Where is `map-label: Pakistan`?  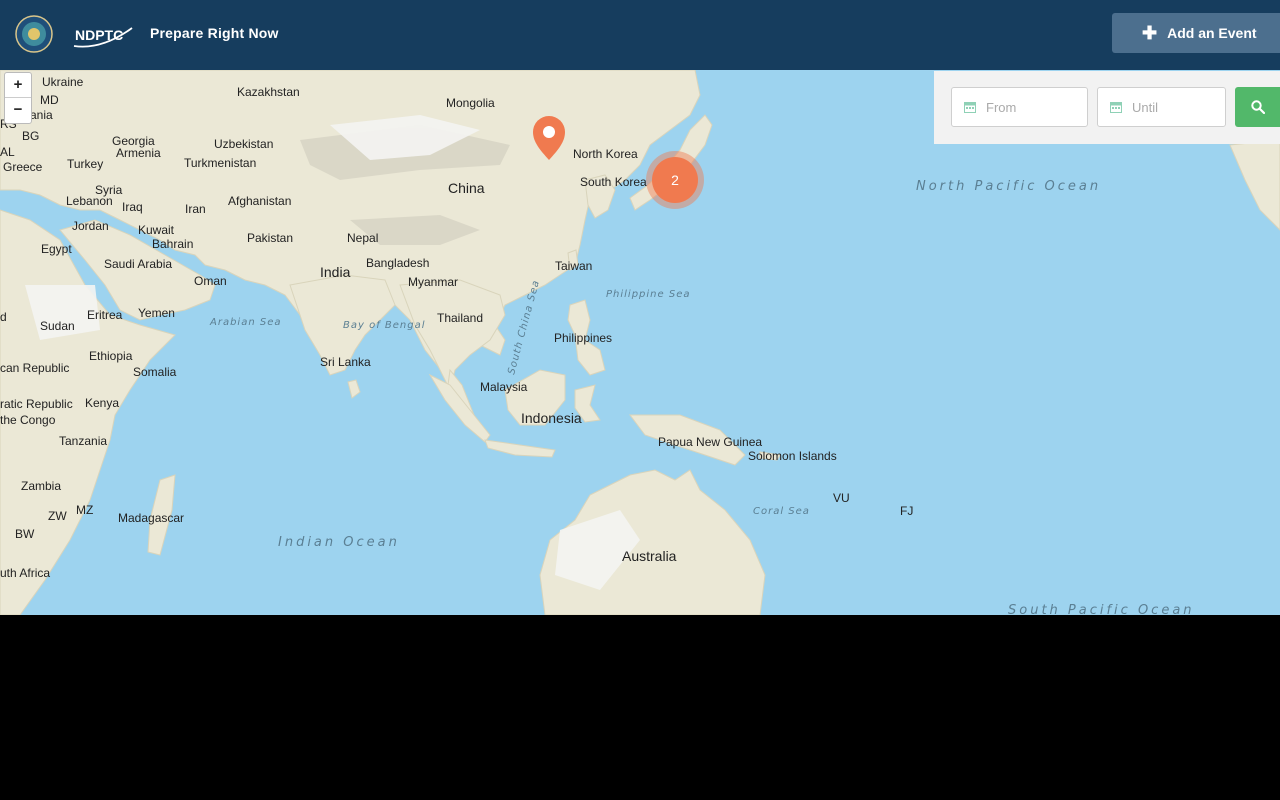
map-label: Pakistan is located at coordinates (270, 238).